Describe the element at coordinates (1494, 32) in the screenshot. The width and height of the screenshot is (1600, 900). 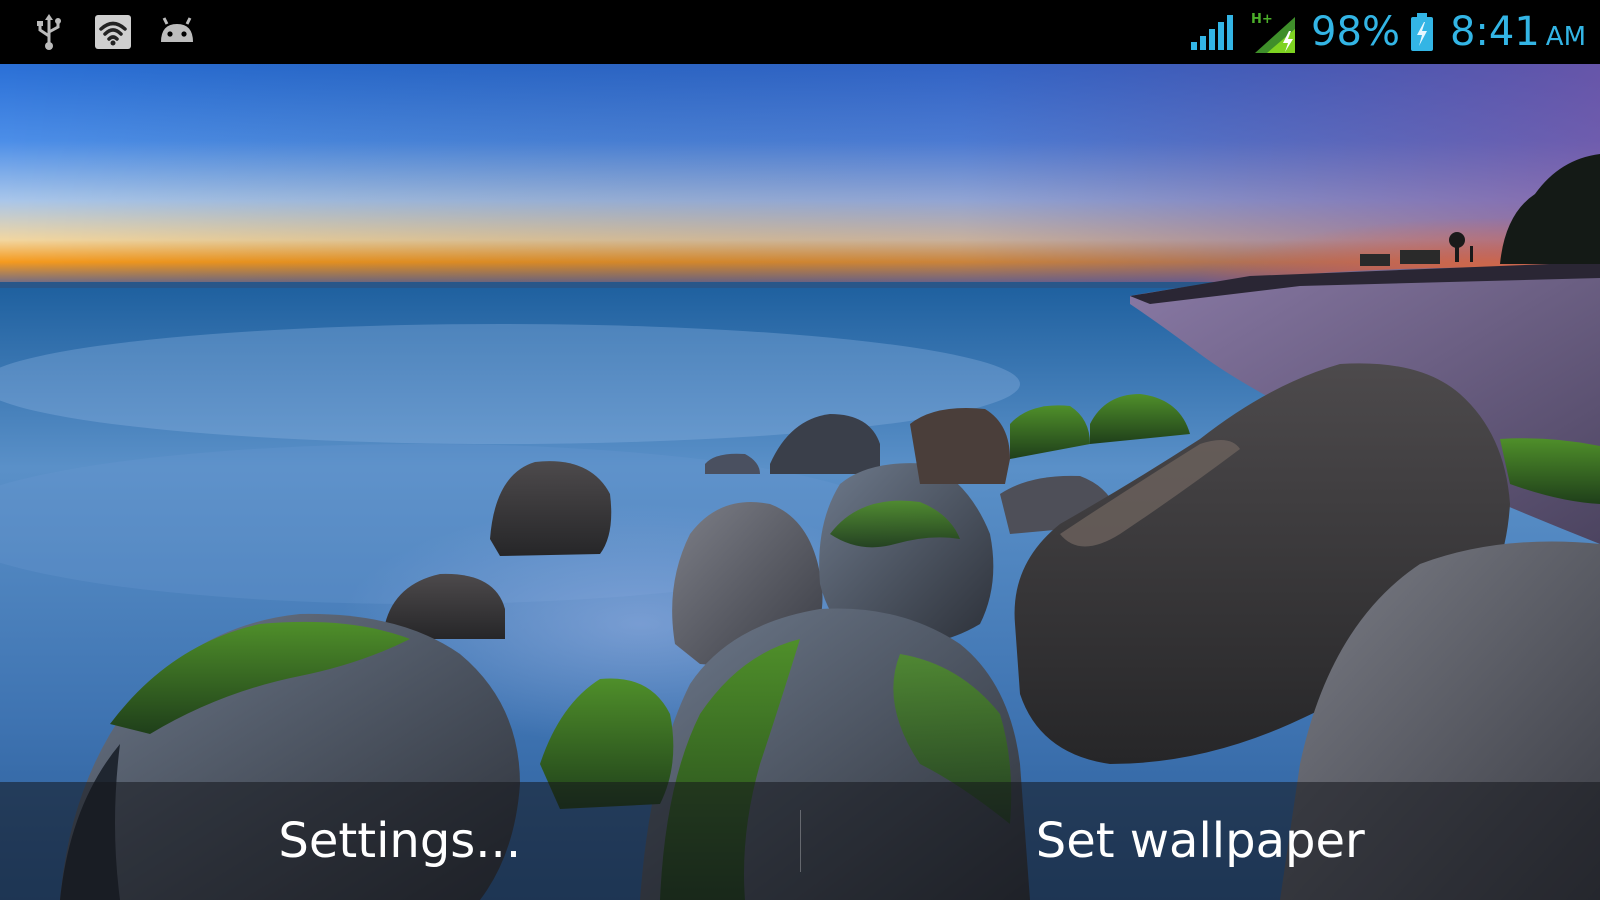
I see `clock-time: 8:41` at that location.